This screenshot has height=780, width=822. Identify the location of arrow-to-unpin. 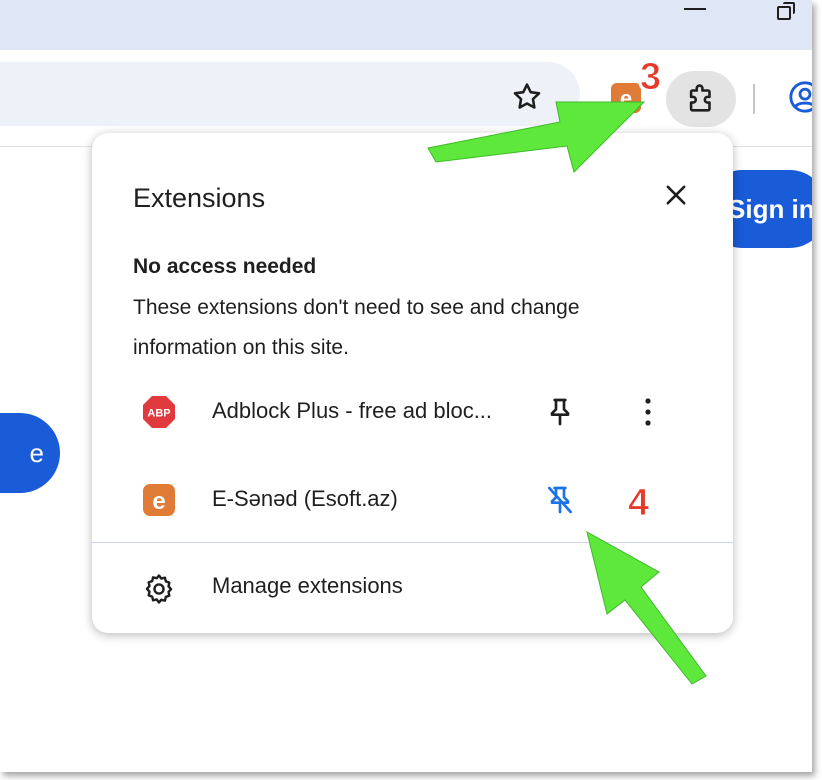
(646, 608).